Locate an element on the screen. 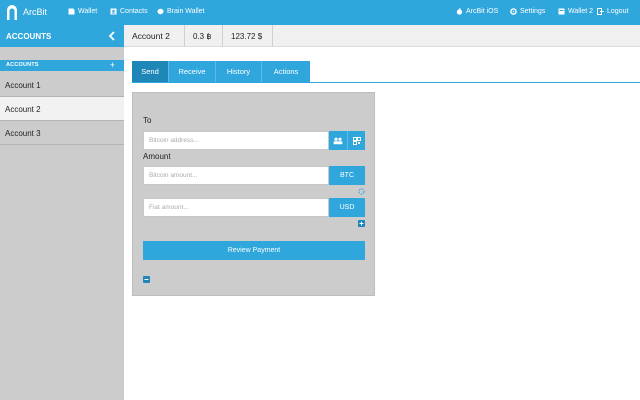 The width and height of the screenshot is (640, 400). fiat-balance: 123.72 $ is located at coordinates (248, 36).